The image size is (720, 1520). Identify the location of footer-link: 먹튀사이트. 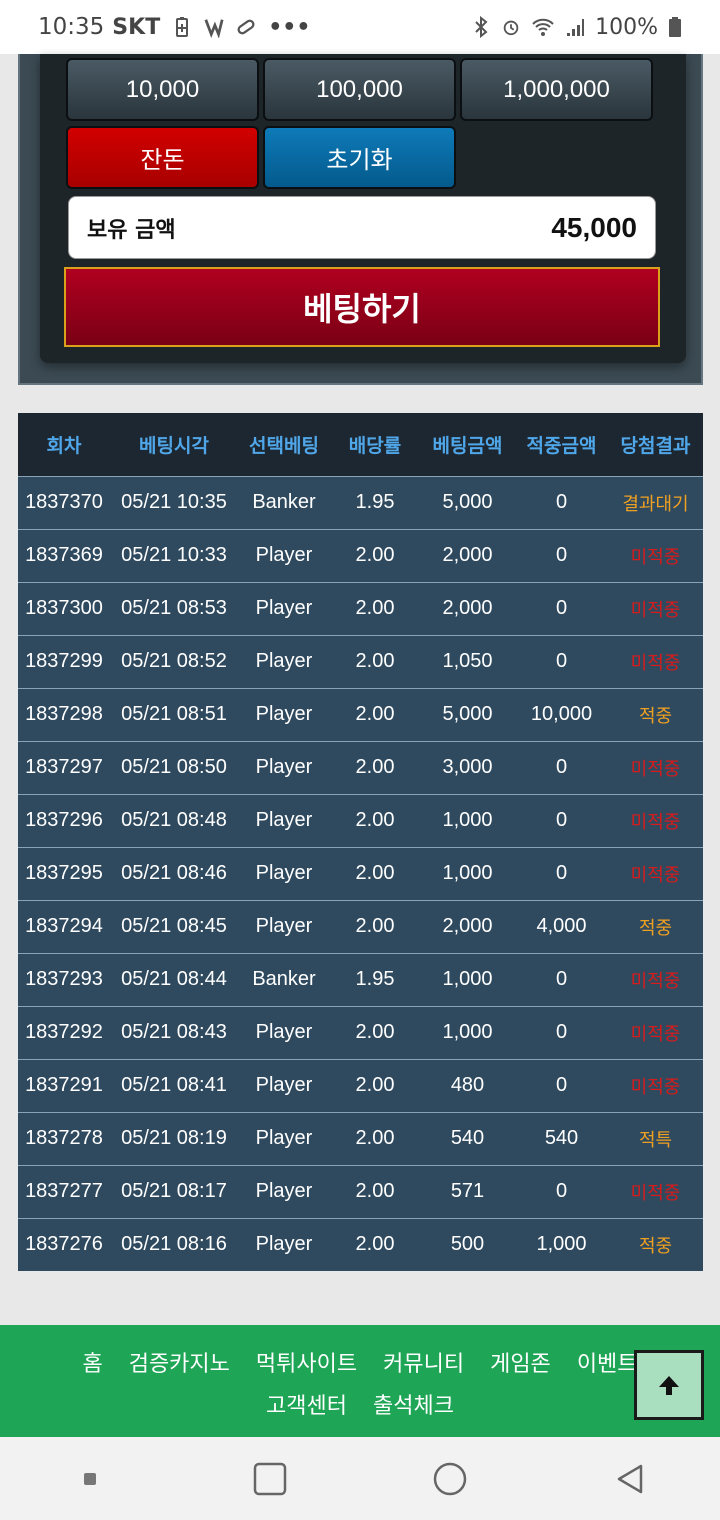
(306, 1362).